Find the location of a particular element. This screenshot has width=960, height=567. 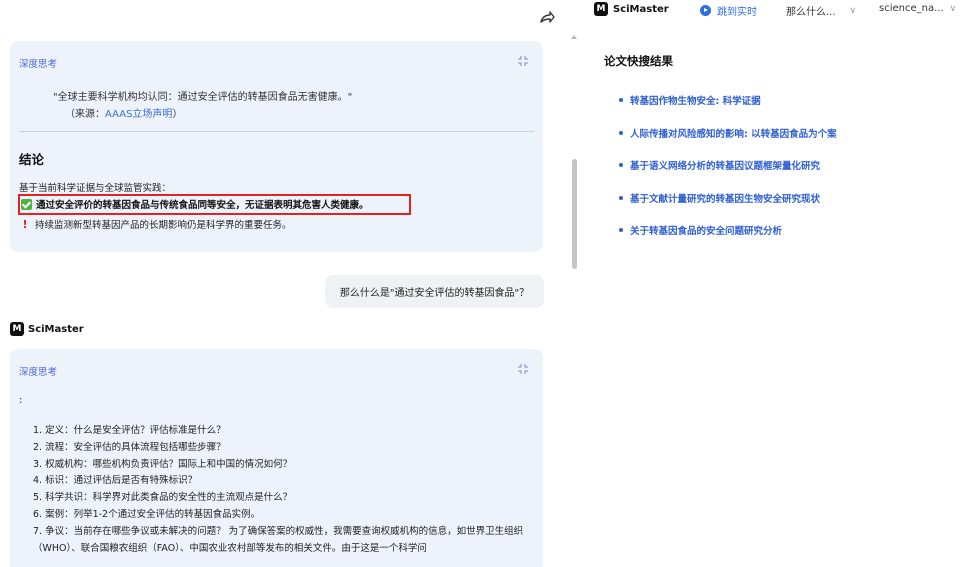

scroll-up-arrow-icon is located at coordinates (574, 37).